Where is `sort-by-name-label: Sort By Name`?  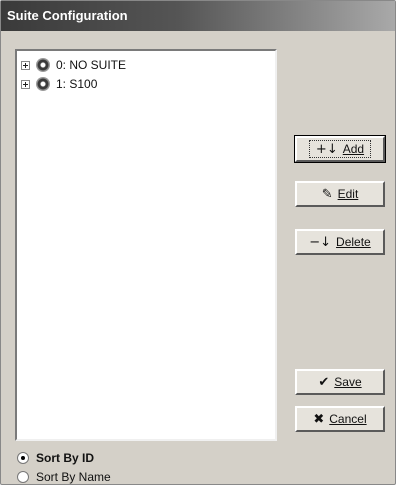 sort-by-name-label: Sort By Name is located at coordinates (73, 477).